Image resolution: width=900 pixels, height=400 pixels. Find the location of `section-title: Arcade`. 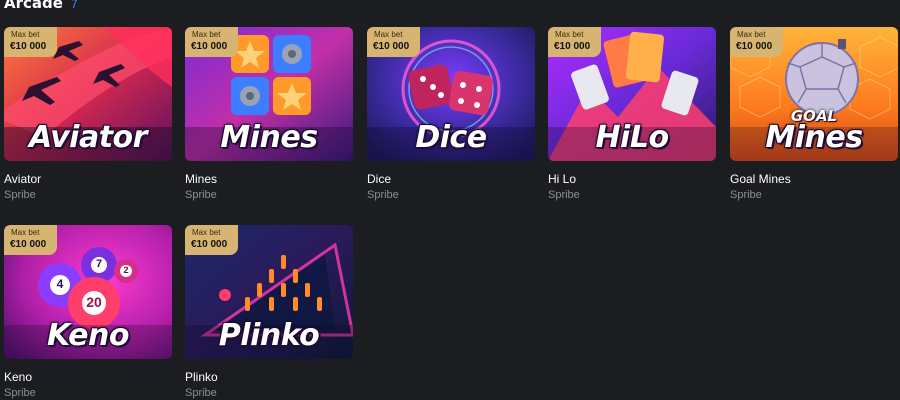

section-title: Arcade is located at coordinates (33, 6).